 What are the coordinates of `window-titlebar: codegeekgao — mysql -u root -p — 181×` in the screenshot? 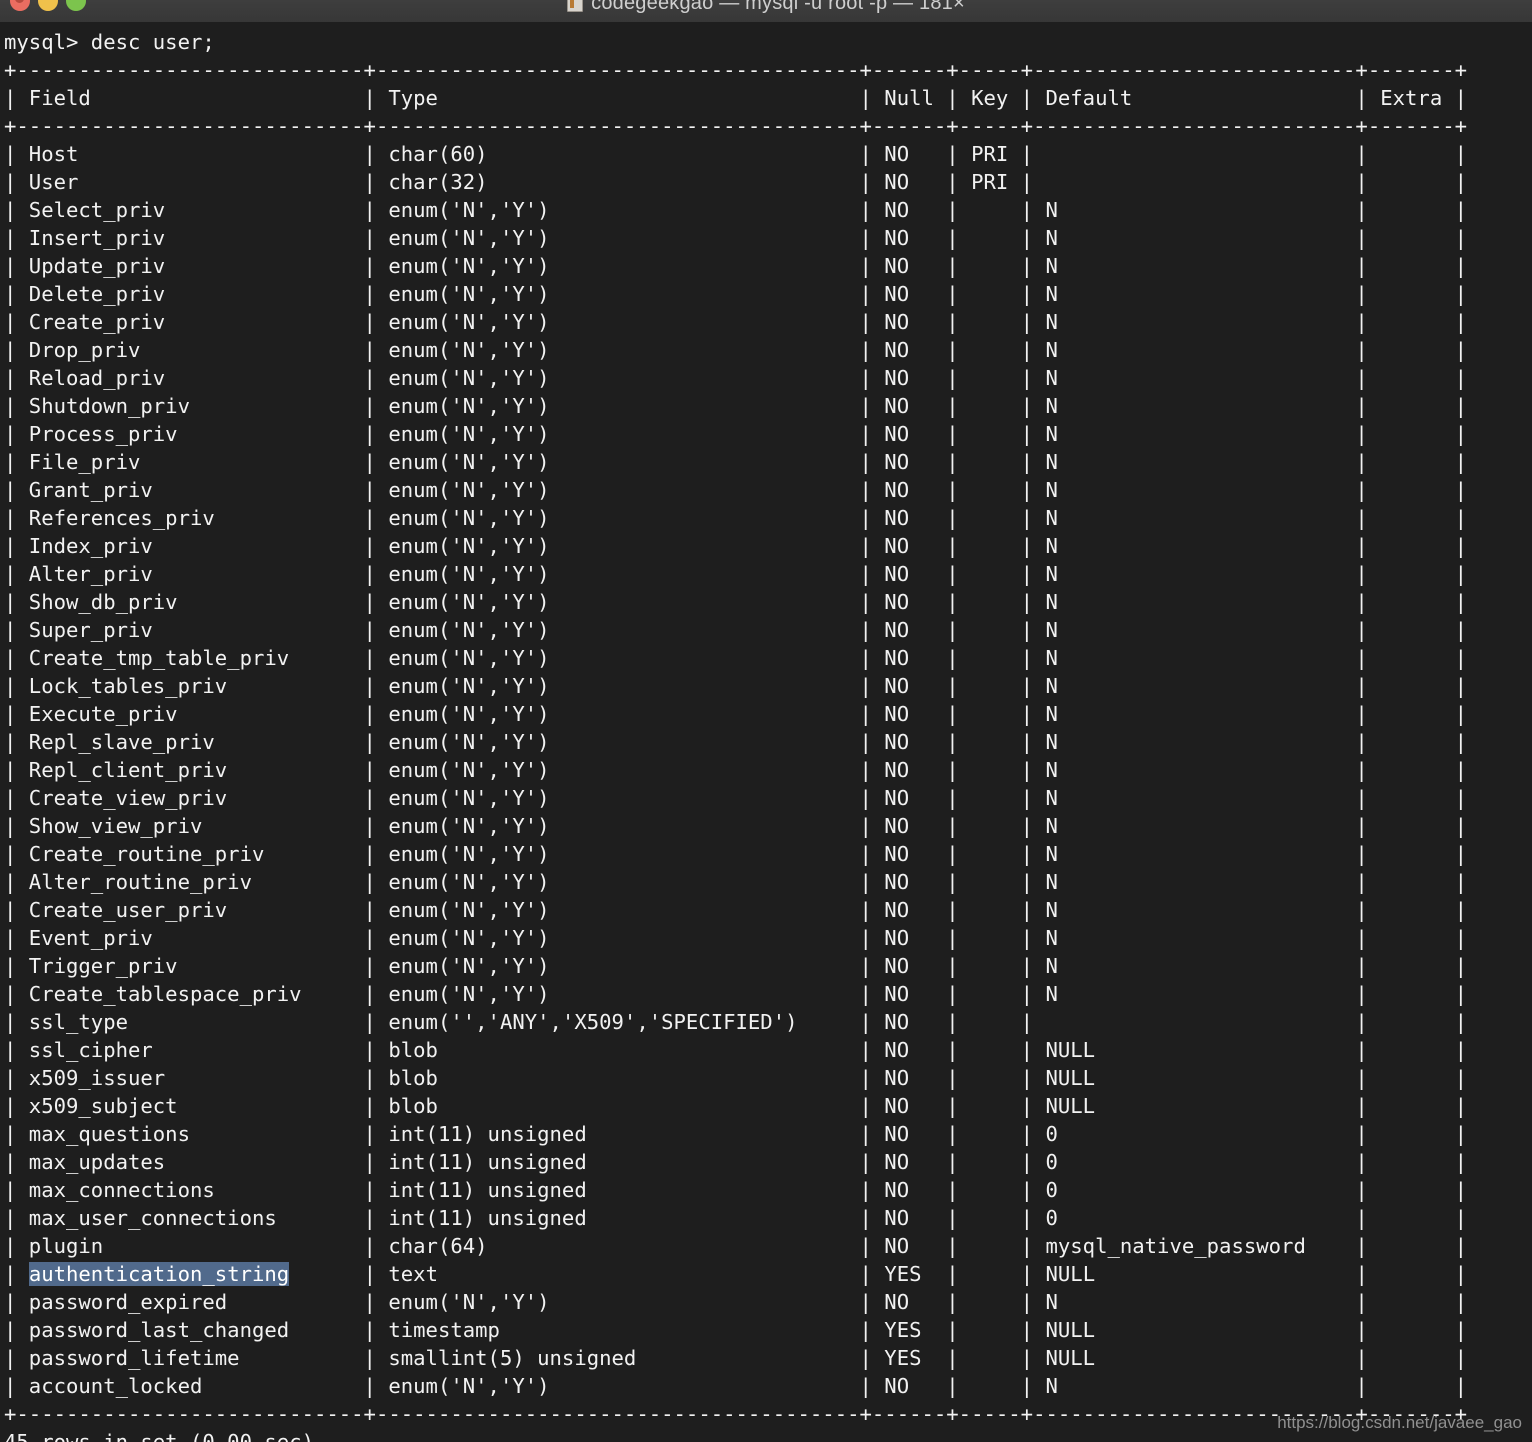 It's located at (766, 11).